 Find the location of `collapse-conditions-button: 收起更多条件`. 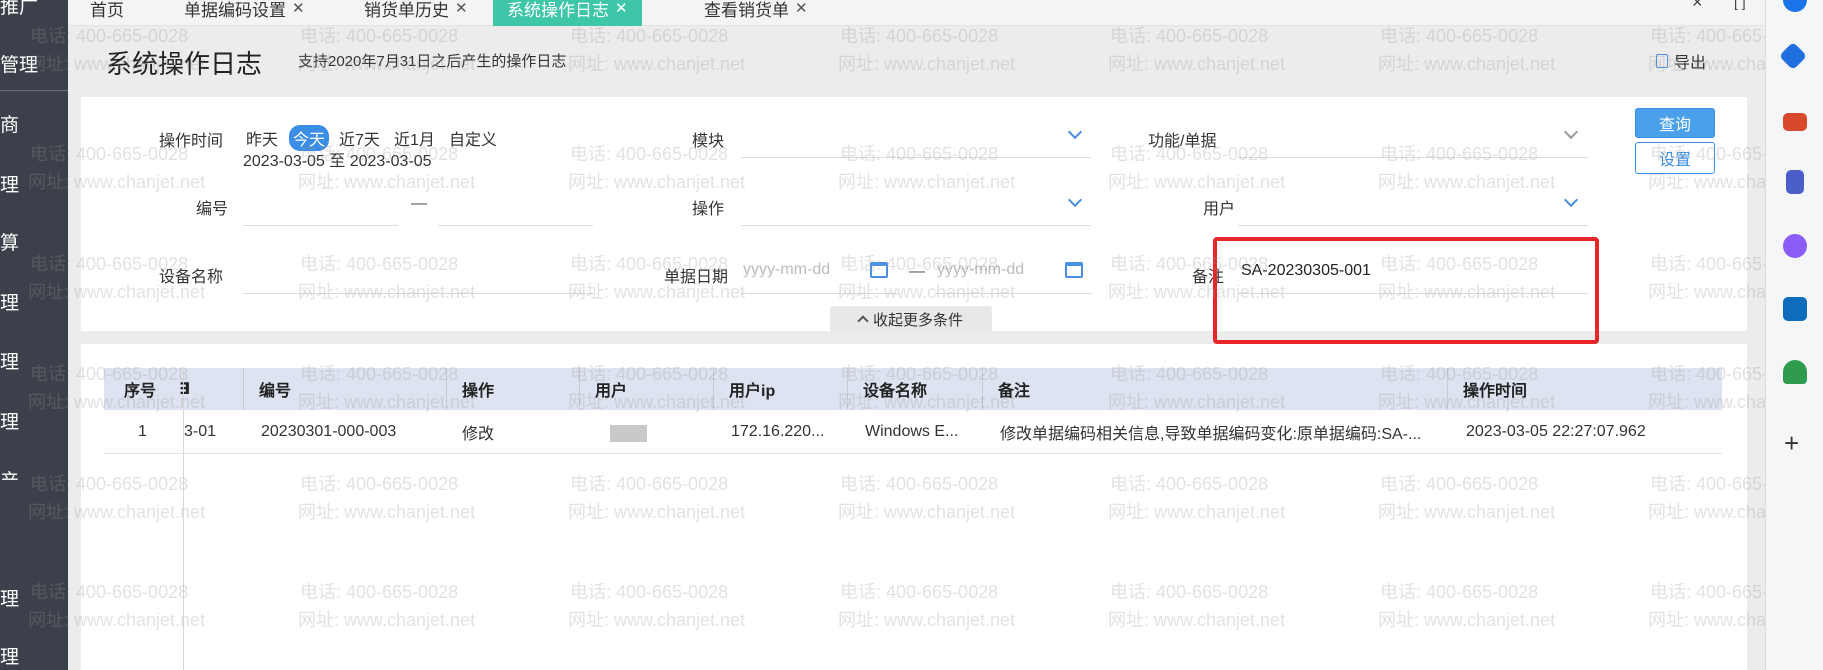

collapse-conditions-button: 收起更多条件 is located at coordinates (911, 319).